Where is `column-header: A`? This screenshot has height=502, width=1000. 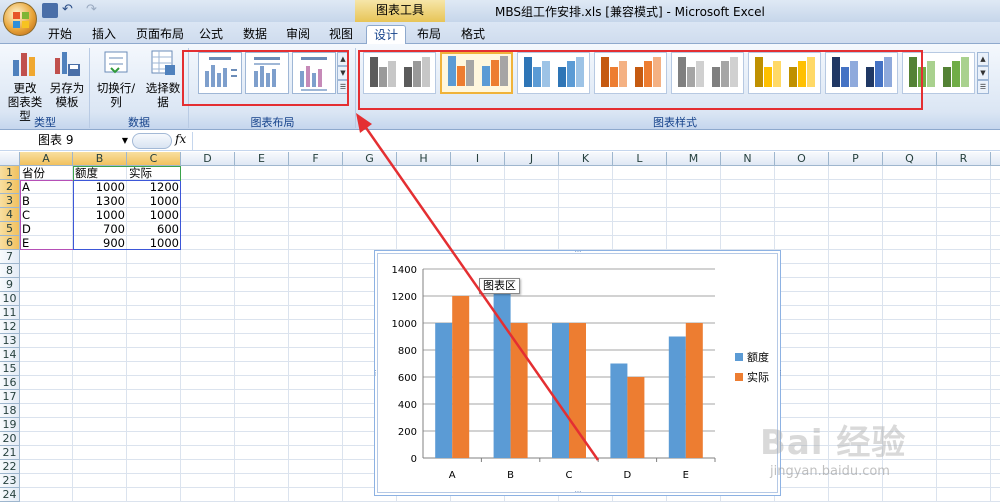
column-header: A is located at coordinates (46, 159).